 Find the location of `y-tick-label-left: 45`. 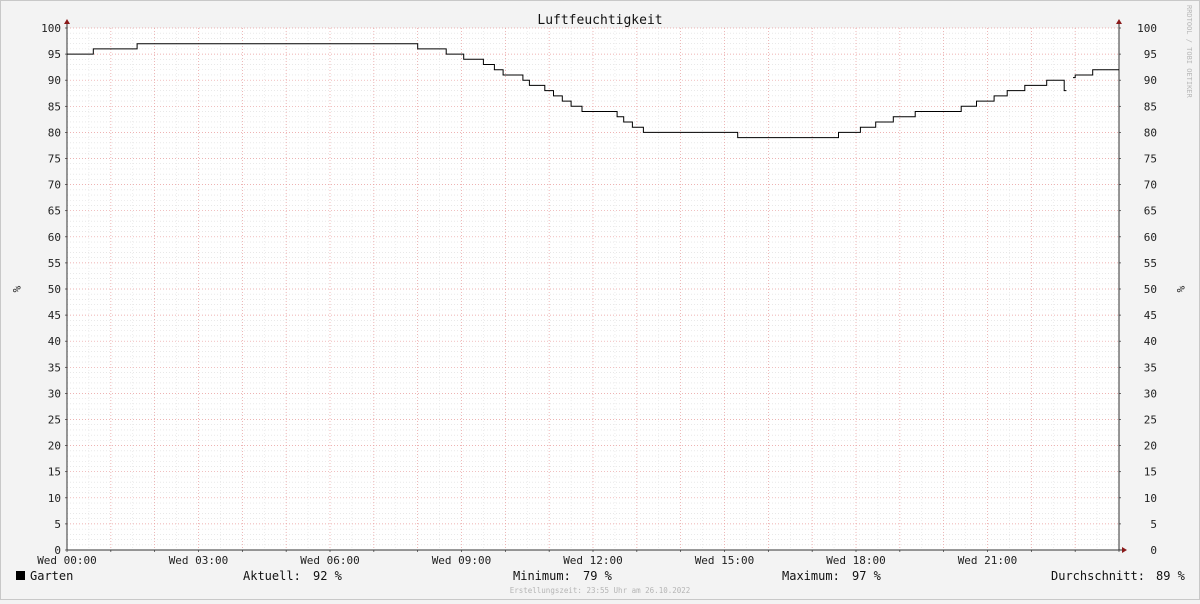

y-tick-label-left: 45 is located at coordinates (54, 315).